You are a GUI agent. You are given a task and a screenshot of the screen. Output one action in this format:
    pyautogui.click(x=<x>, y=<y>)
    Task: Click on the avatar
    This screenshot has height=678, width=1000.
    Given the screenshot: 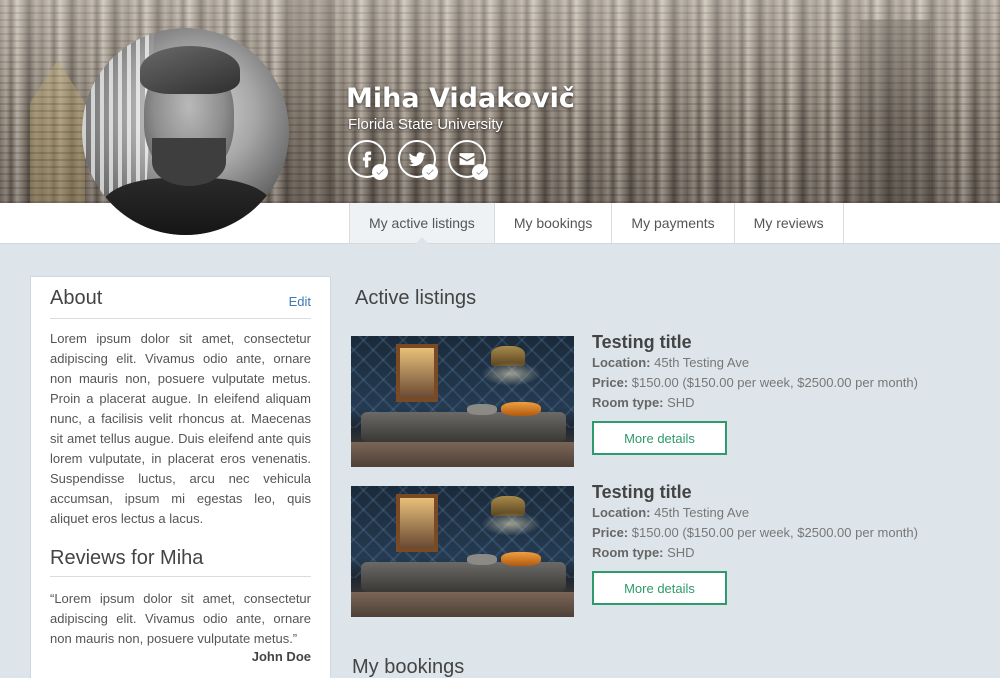 What is the action you would take?
    pyautogui.click(x=185, y=131)
    